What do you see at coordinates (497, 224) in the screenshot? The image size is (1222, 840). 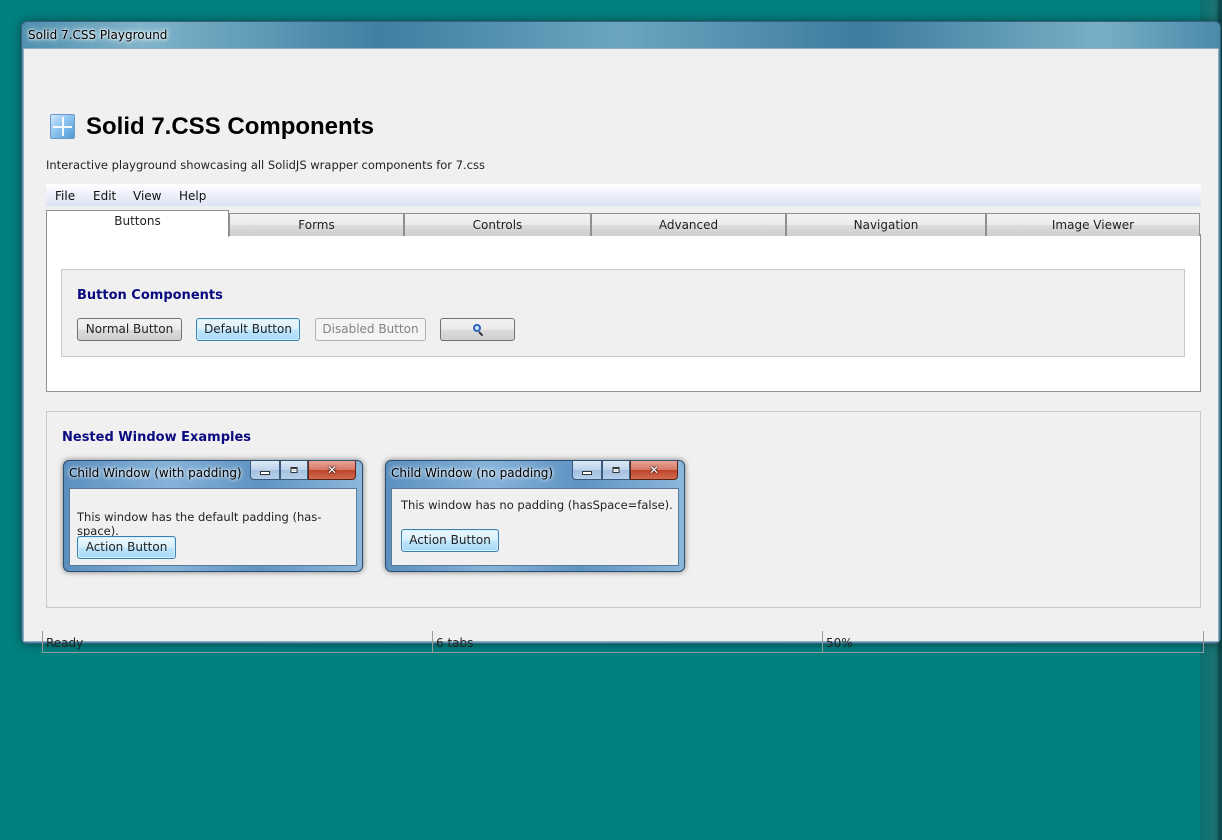 I see `tab-controls: Controls` at bounding box center [497, 224].